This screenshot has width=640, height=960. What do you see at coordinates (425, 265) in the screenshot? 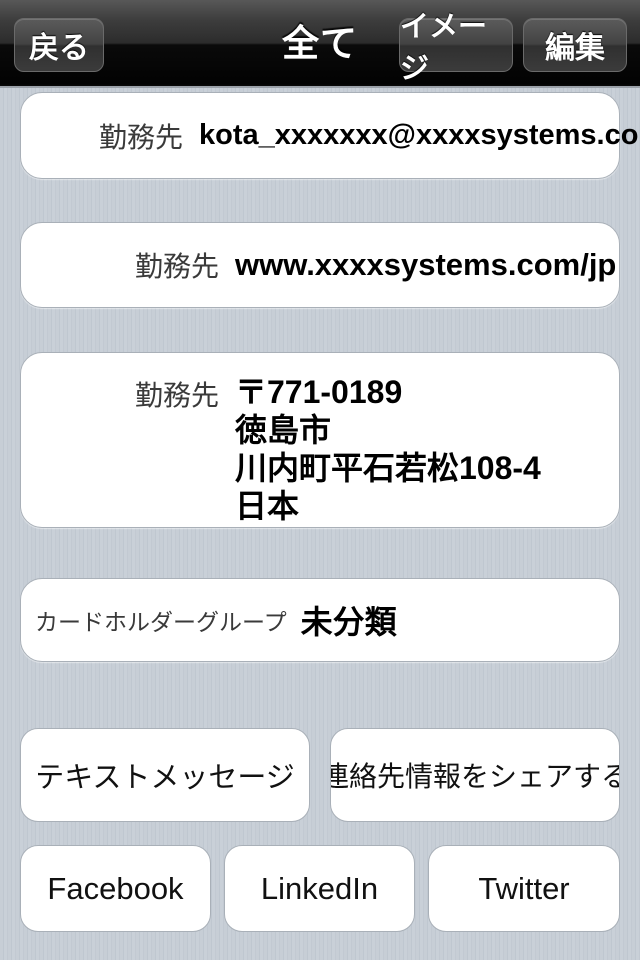
I see `field-value-work-url: www.xxxxsystems.com/jp` at bounding box center [425, 265].